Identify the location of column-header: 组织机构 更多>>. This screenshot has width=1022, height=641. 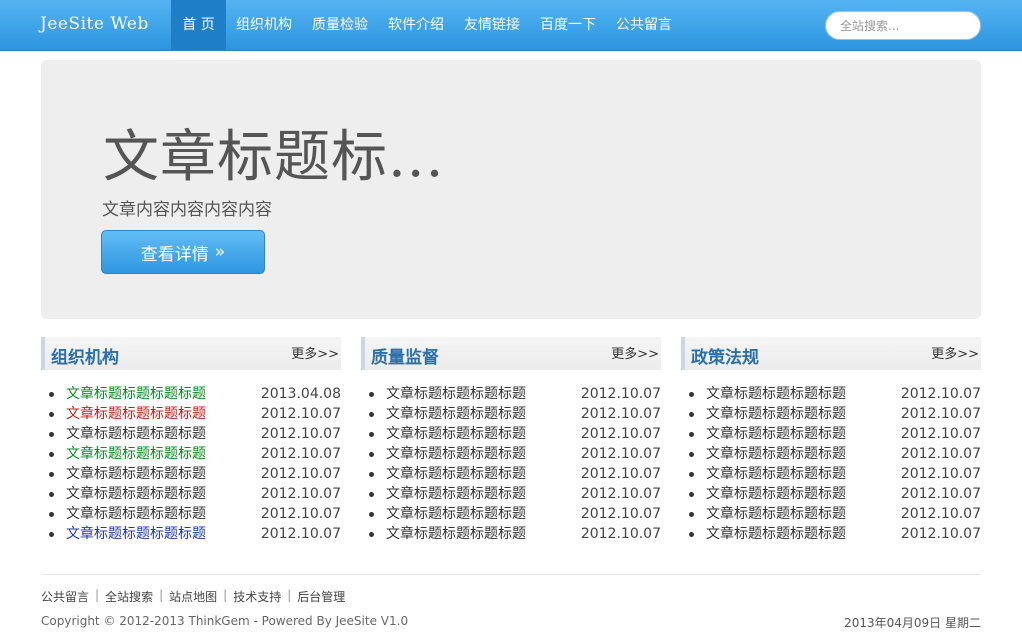
(191, 353).